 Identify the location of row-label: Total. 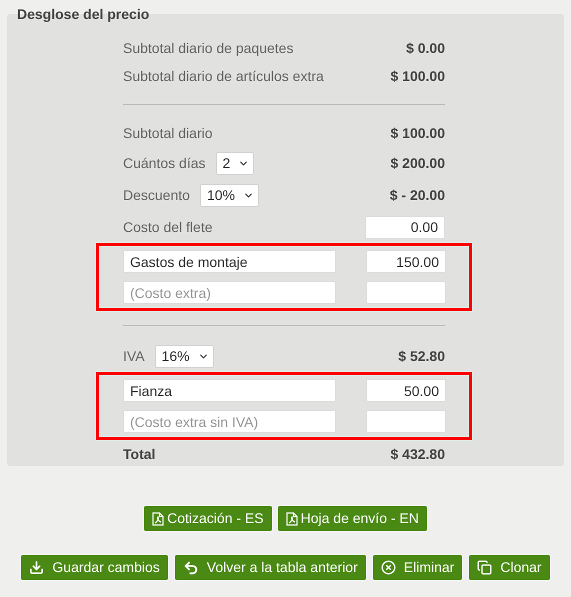
(139, 454).